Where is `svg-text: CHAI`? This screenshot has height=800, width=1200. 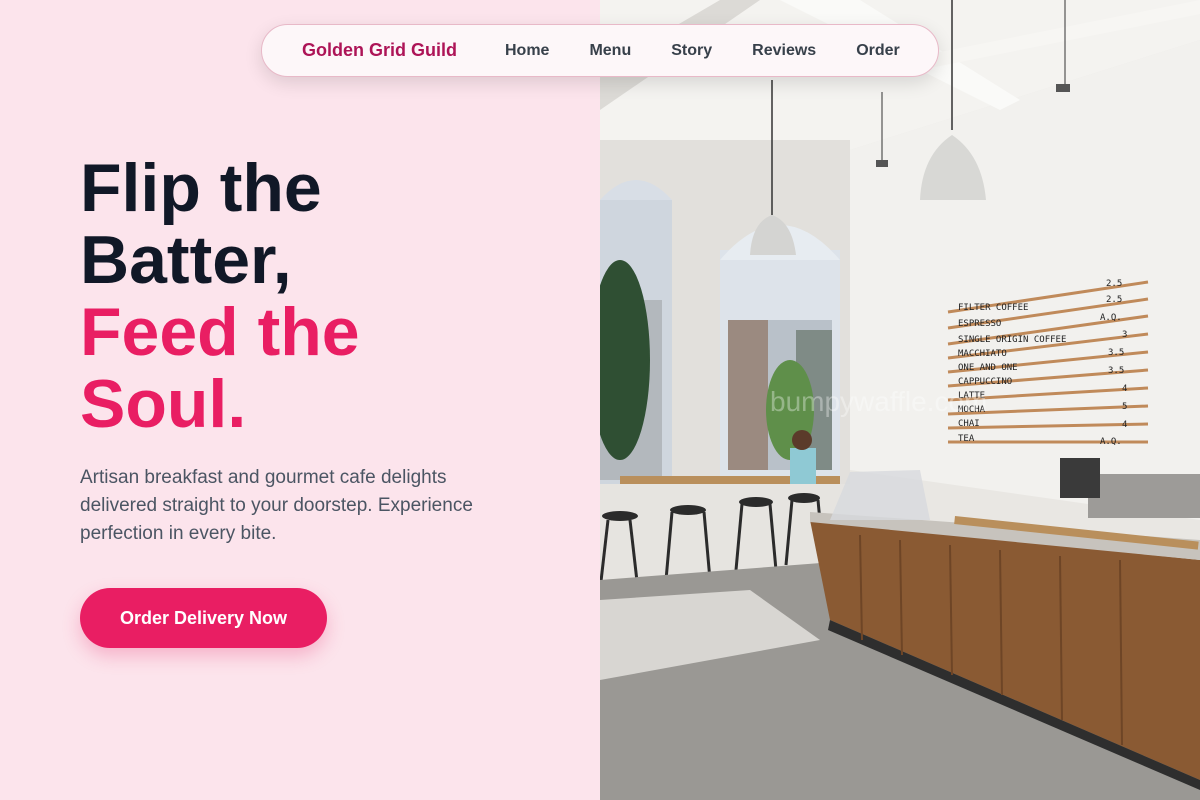 svg-text: CHAI is located at coordinates (969, 424).